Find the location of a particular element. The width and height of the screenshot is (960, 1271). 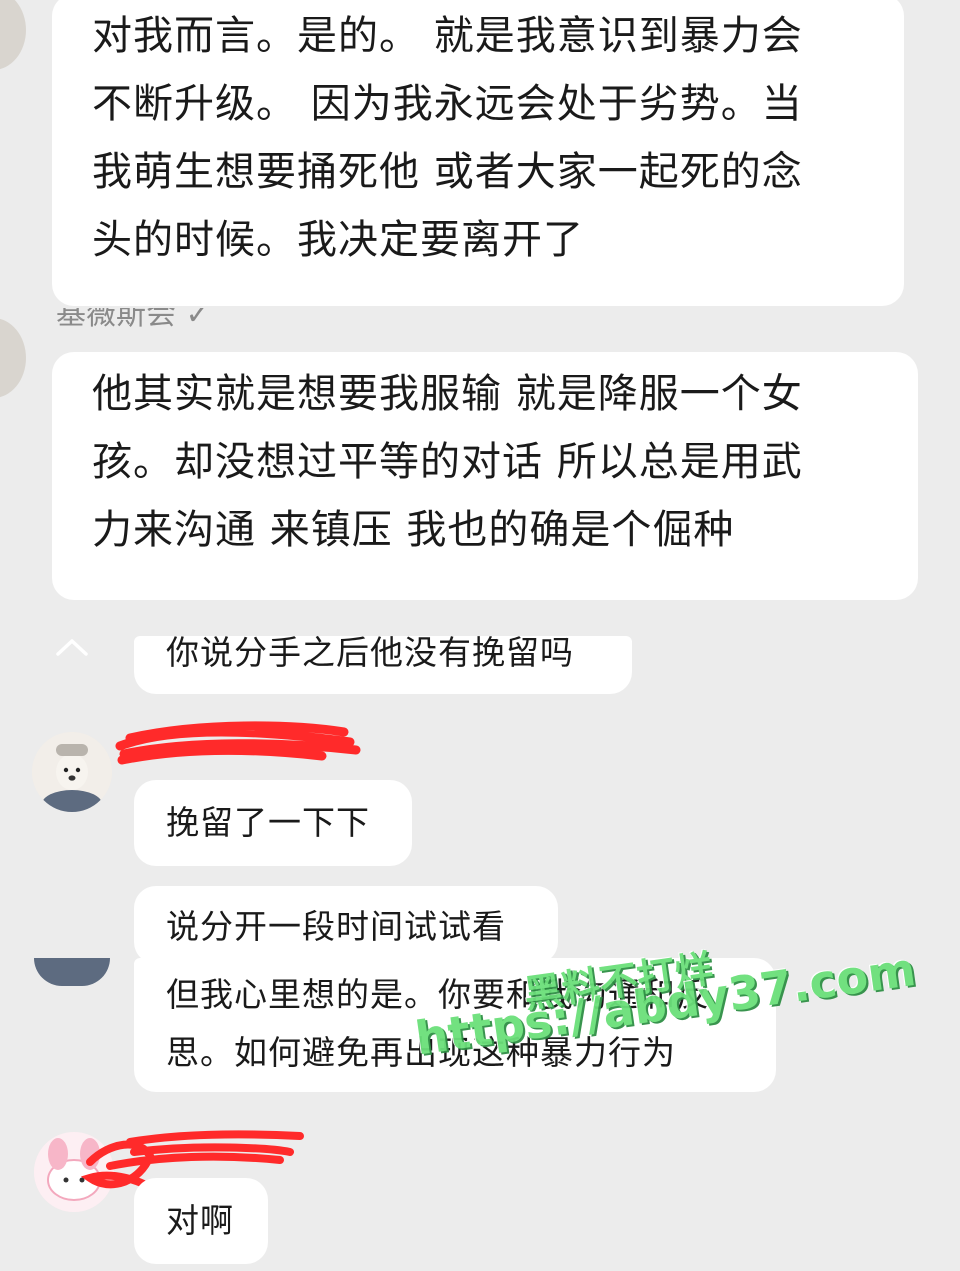

message-bubble-4: 挽留了一下下 is located at coordinates (273, 823).